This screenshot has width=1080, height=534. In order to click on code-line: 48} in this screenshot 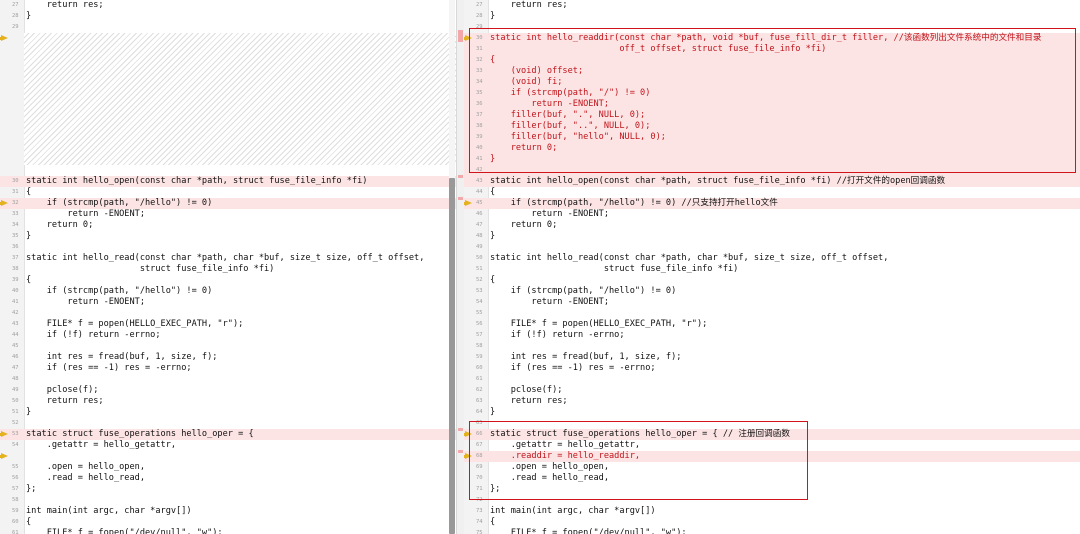, I will do `click(772, 236)`.